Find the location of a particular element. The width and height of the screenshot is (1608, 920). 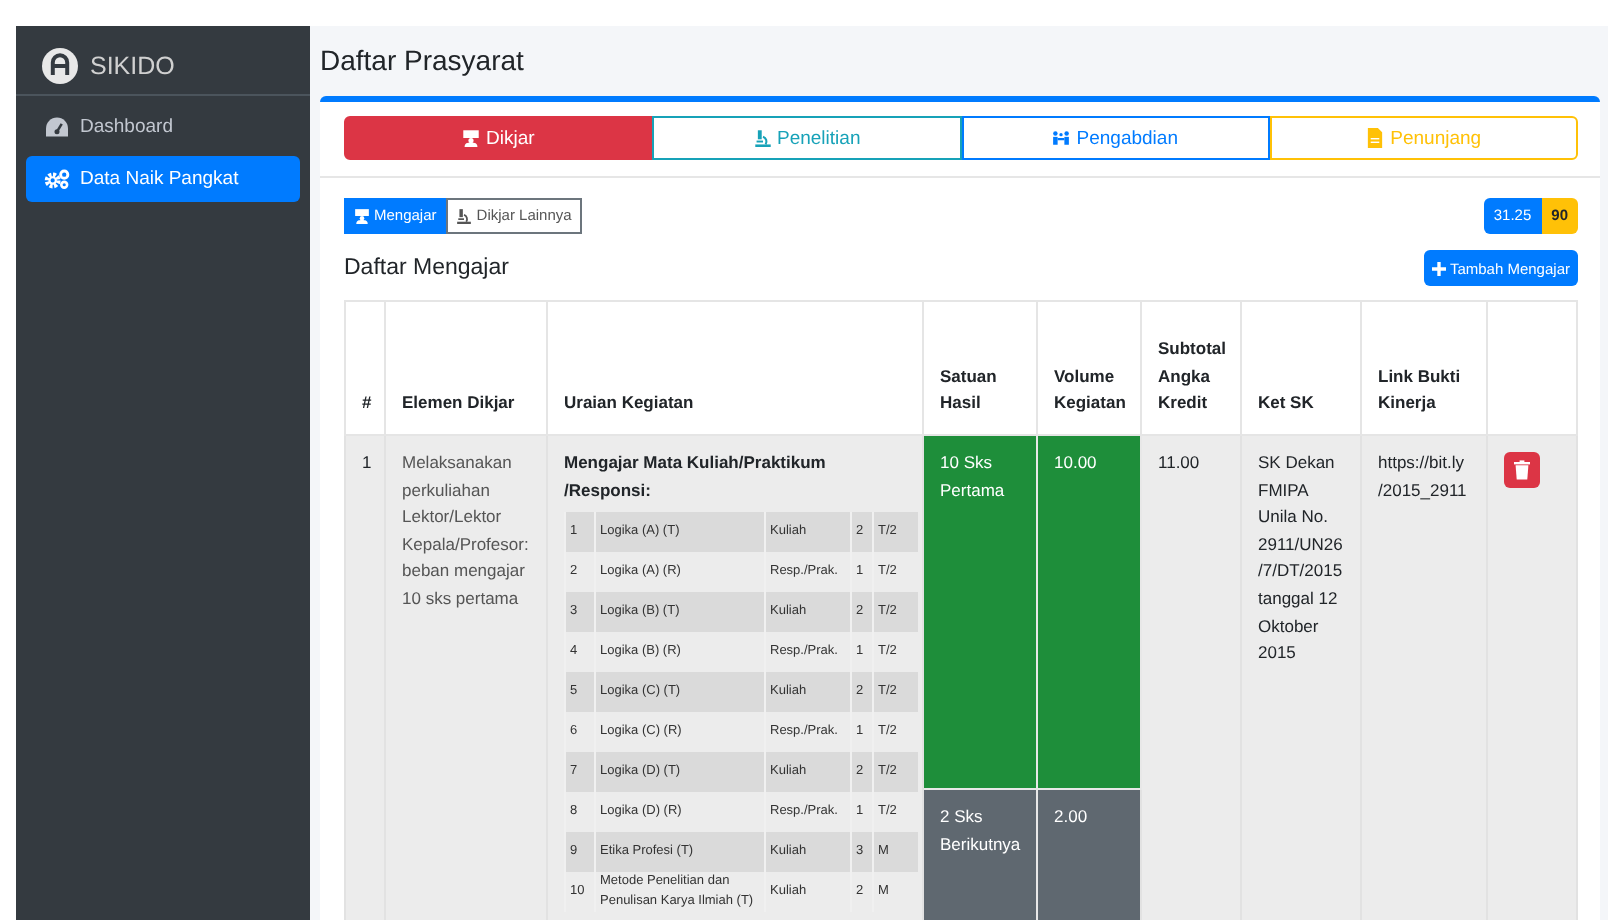

table-cell: Melaksanakan perkuliahan Lektor/Lektor Kepala/Profesor: beban mengajar 10 sks pertama is located at coordinates (465, 530).